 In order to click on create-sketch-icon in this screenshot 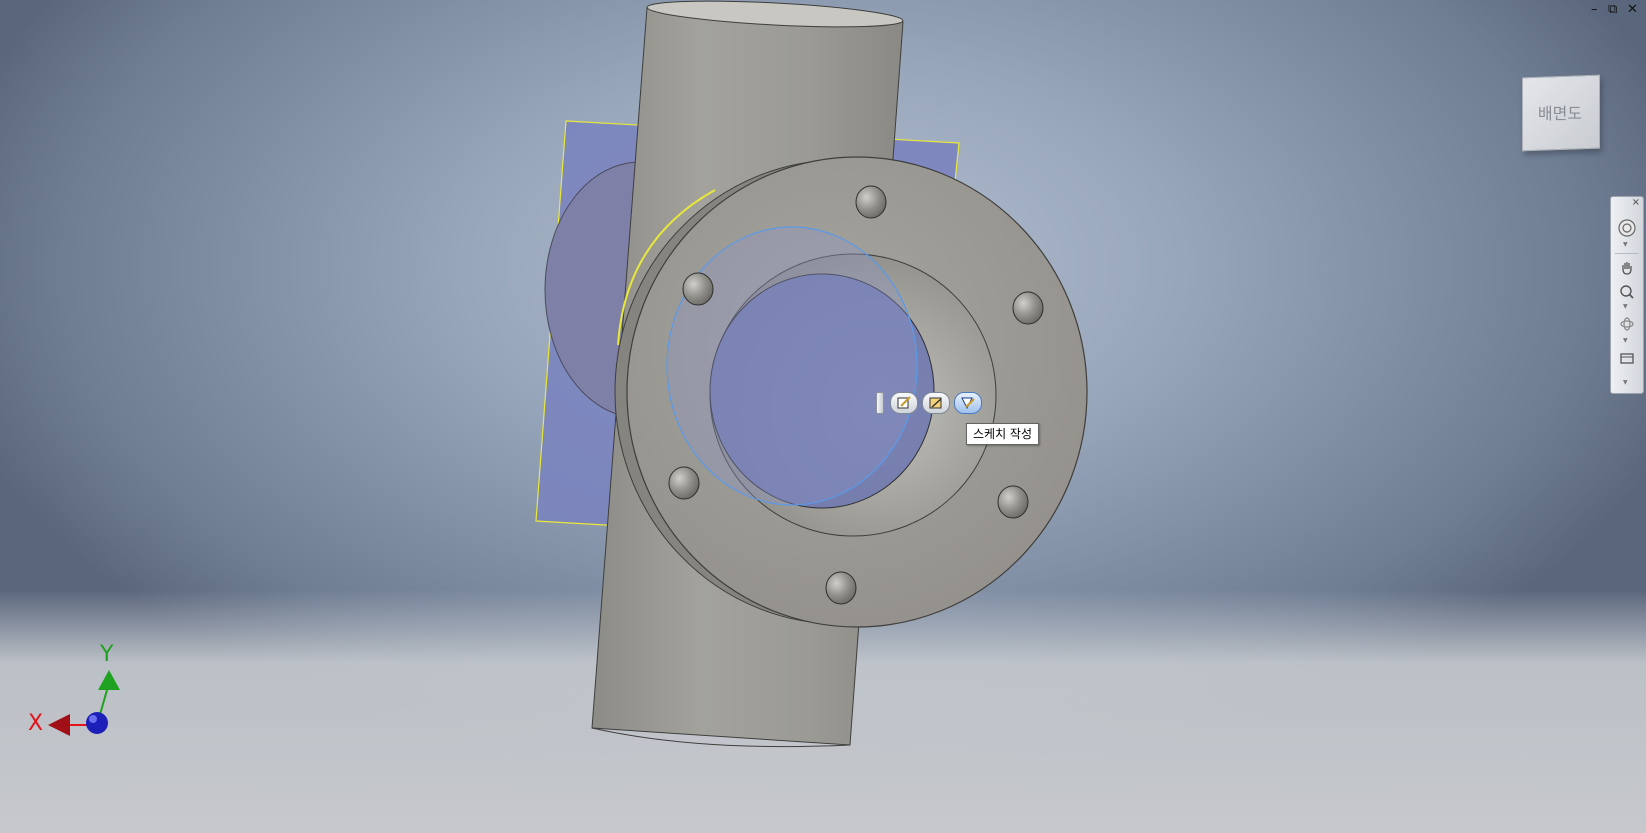, I will do `click(968, 403)`.